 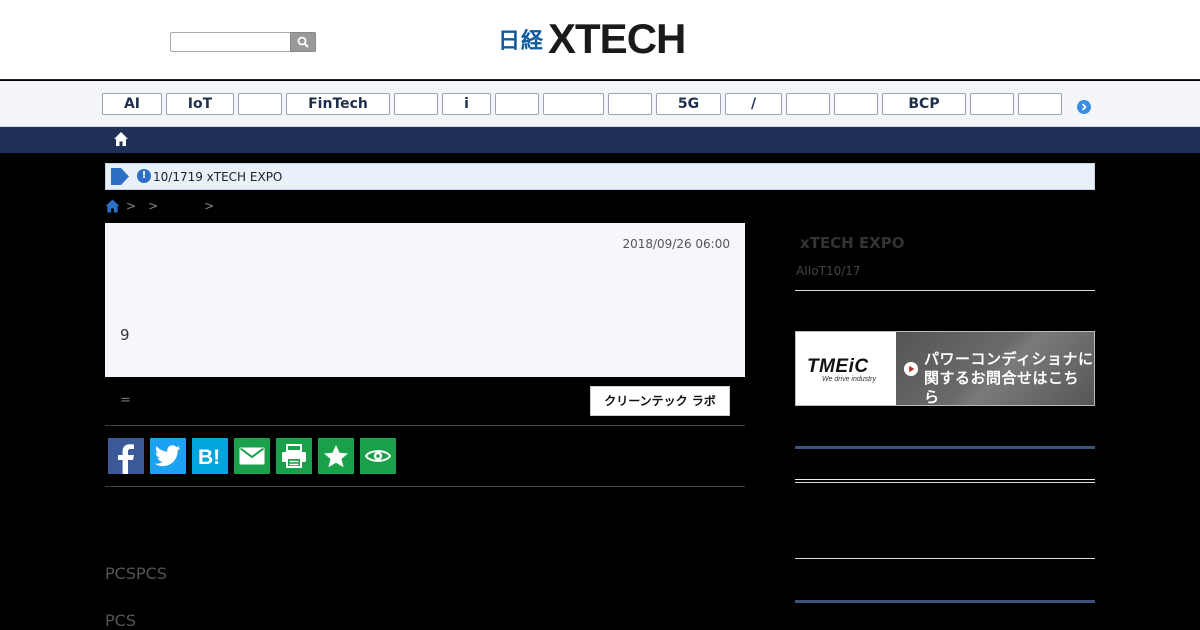 I want to click on category-nav: AI IoT FinTech i 5G / BCP, so click(x=600, y=104).